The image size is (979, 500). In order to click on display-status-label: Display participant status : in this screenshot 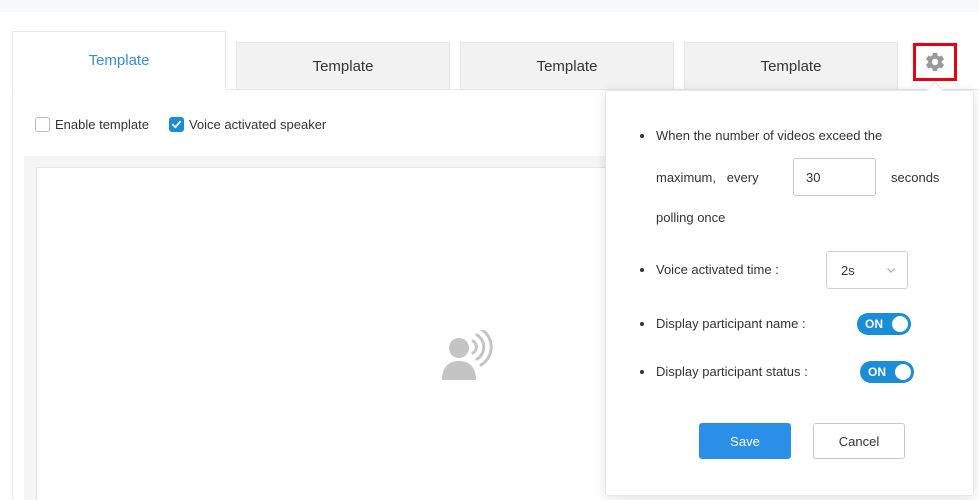, I will do `click(732, 371)`.